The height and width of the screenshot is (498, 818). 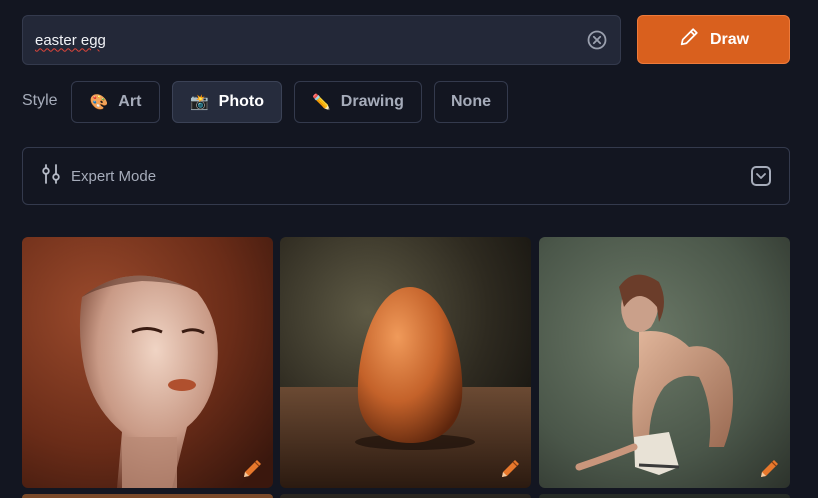 What do you see at coordinates (199, 102) in the screenshot?
I see `camera-icon: 📸` at bounding box center [199, 102].